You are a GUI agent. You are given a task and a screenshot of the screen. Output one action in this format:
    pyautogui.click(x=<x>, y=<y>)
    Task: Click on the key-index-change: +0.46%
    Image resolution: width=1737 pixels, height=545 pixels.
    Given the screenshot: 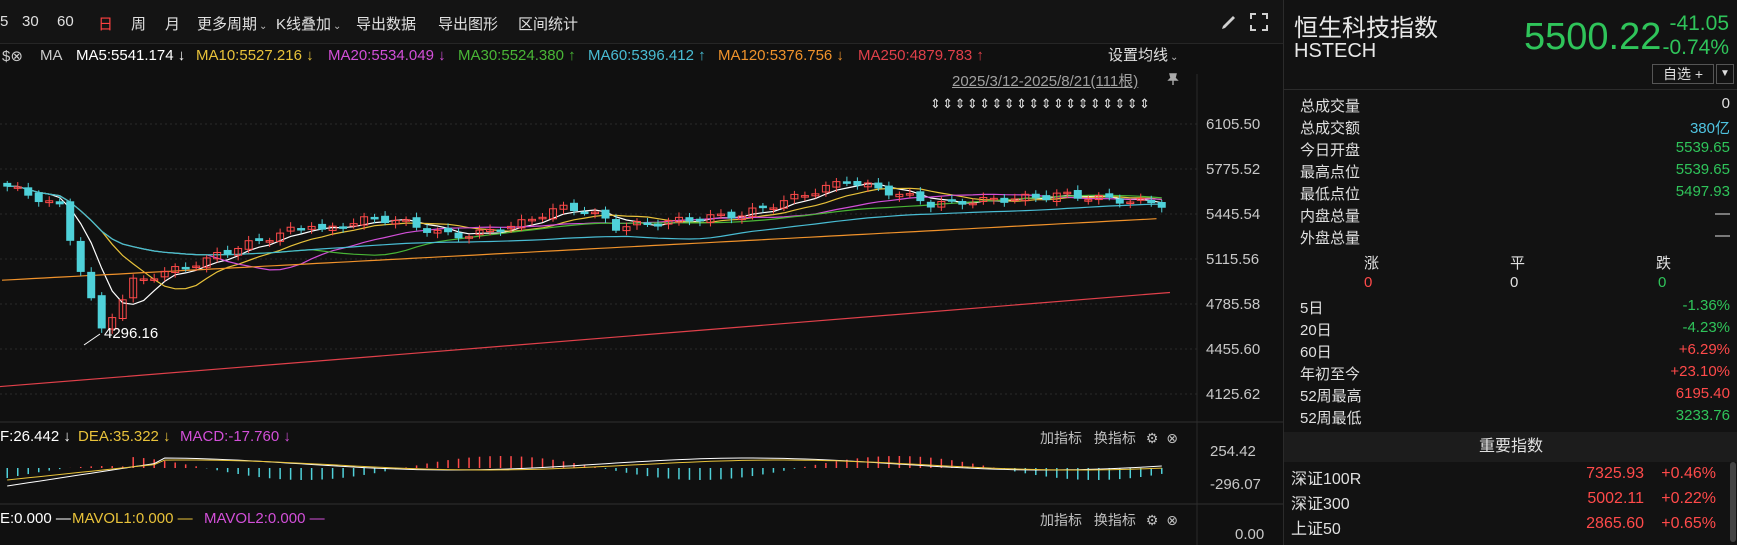 What is the action you would take?
    pyautogui.click(x=1688, y=473)
    